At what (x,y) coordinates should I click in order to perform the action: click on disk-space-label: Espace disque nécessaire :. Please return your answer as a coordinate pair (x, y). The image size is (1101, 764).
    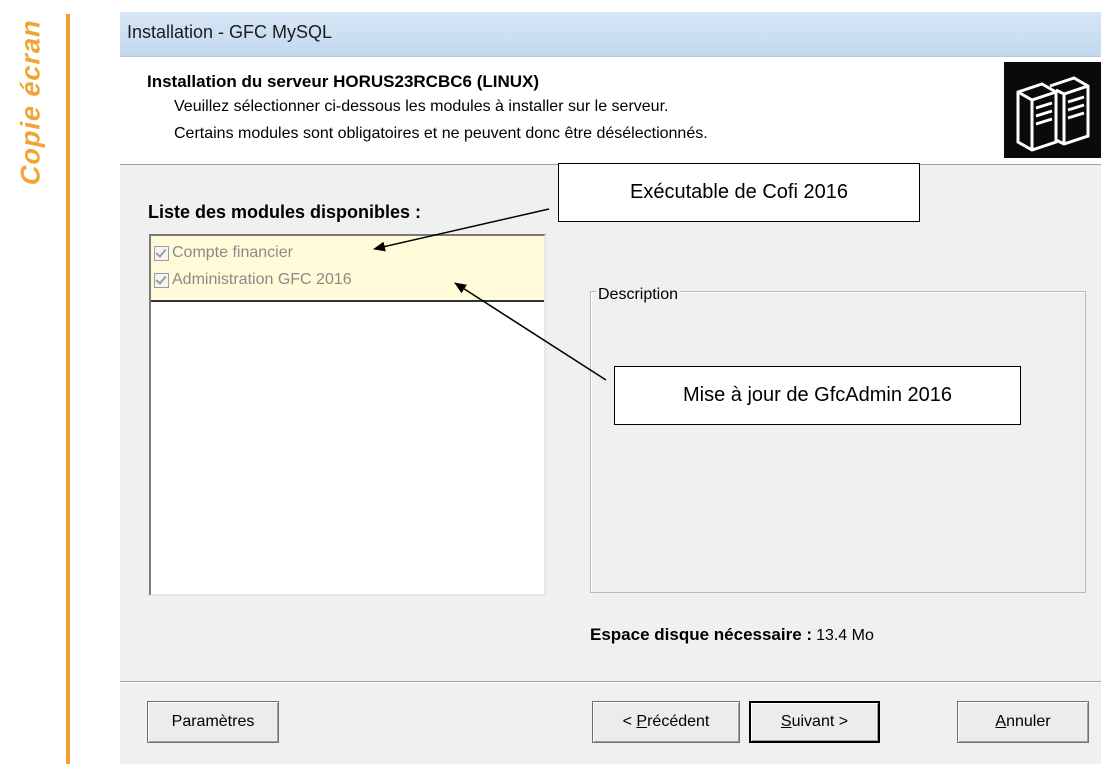
    Looking at the image, I should click on (701, 634).